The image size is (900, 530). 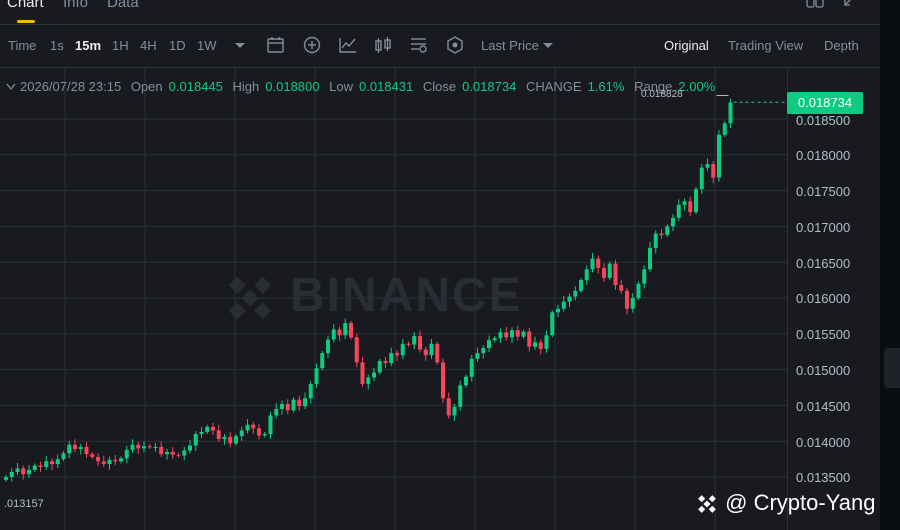 I want to click on chart-line-icon, so click(x=348, y=45).